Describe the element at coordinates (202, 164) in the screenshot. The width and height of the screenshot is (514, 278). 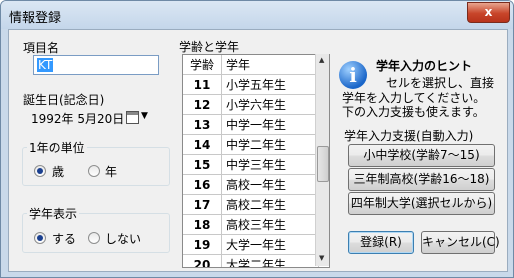
I see `grade-age-cell: 15` at that location.